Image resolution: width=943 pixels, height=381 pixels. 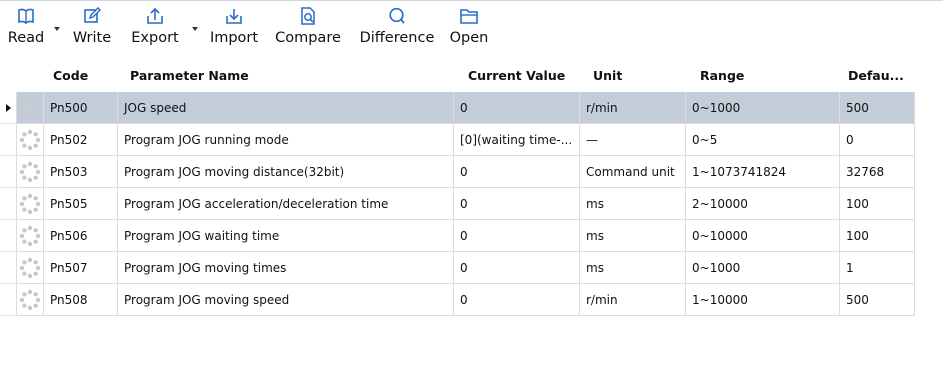 I want to click on cell-unit: Command unit, so click(x=633, y=172).